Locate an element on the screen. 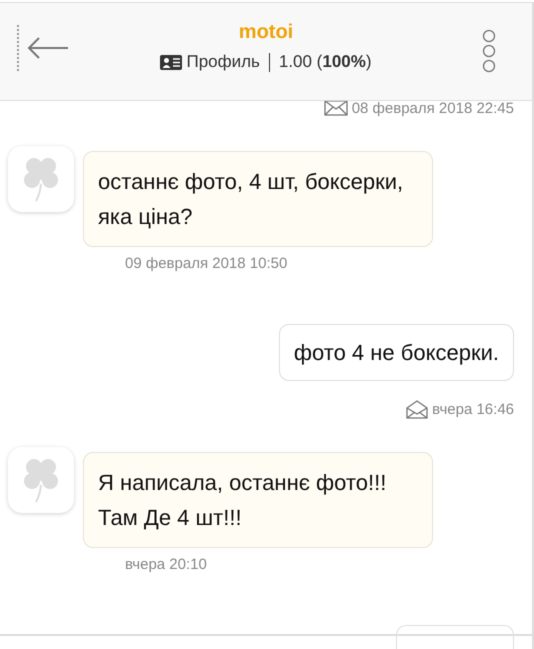  back-button is located at coordinates (43, 48).